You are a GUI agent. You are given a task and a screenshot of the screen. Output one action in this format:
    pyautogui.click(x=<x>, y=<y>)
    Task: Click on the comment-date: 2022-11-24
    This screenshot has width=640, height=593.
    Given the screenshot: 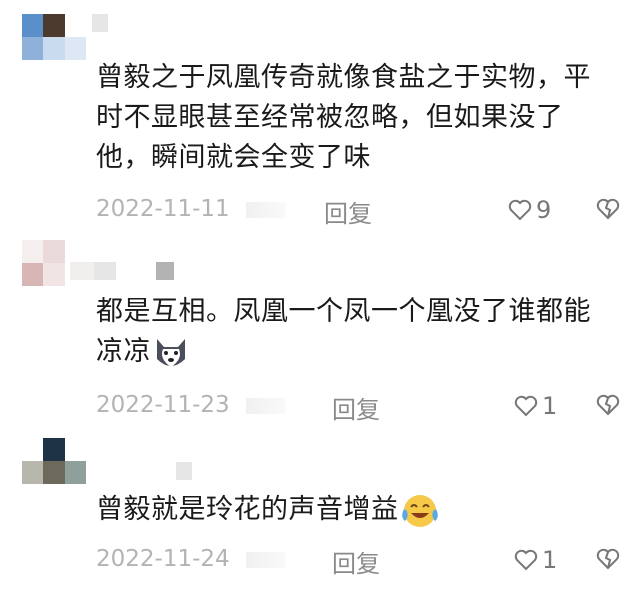 What is the action you would take?
    pyautogui.click(x=163, y=559)
    